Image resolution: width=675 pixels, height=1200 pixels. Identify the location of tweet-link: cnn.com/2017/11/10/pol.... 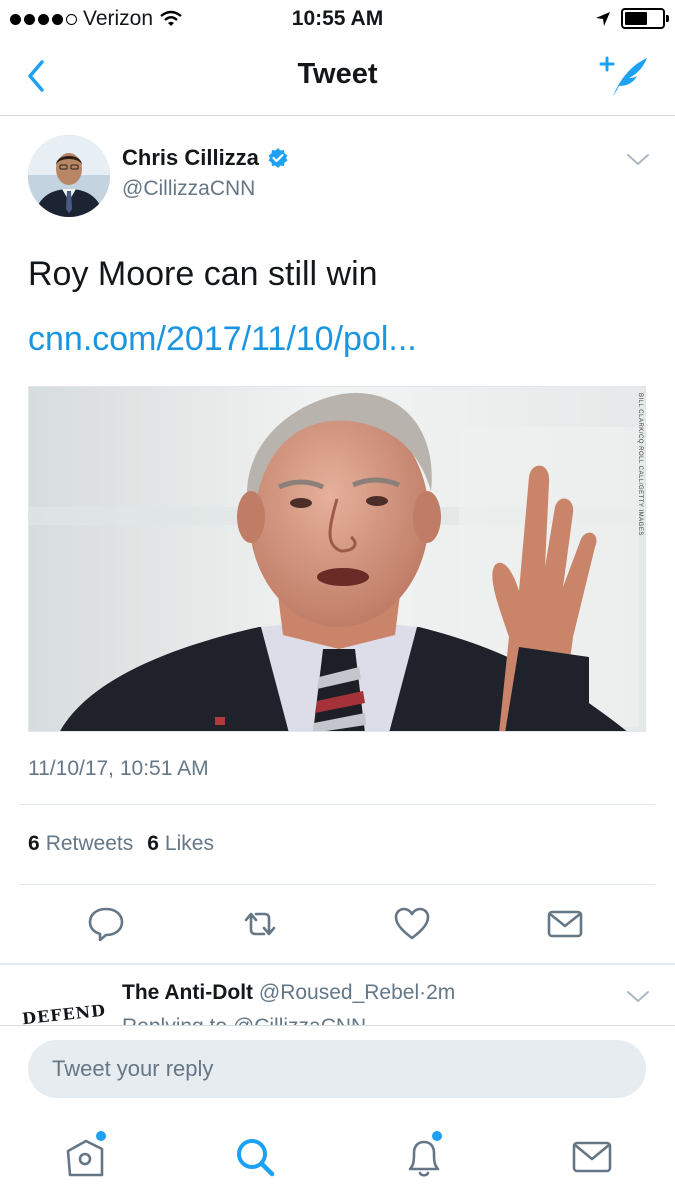
(222, 339).